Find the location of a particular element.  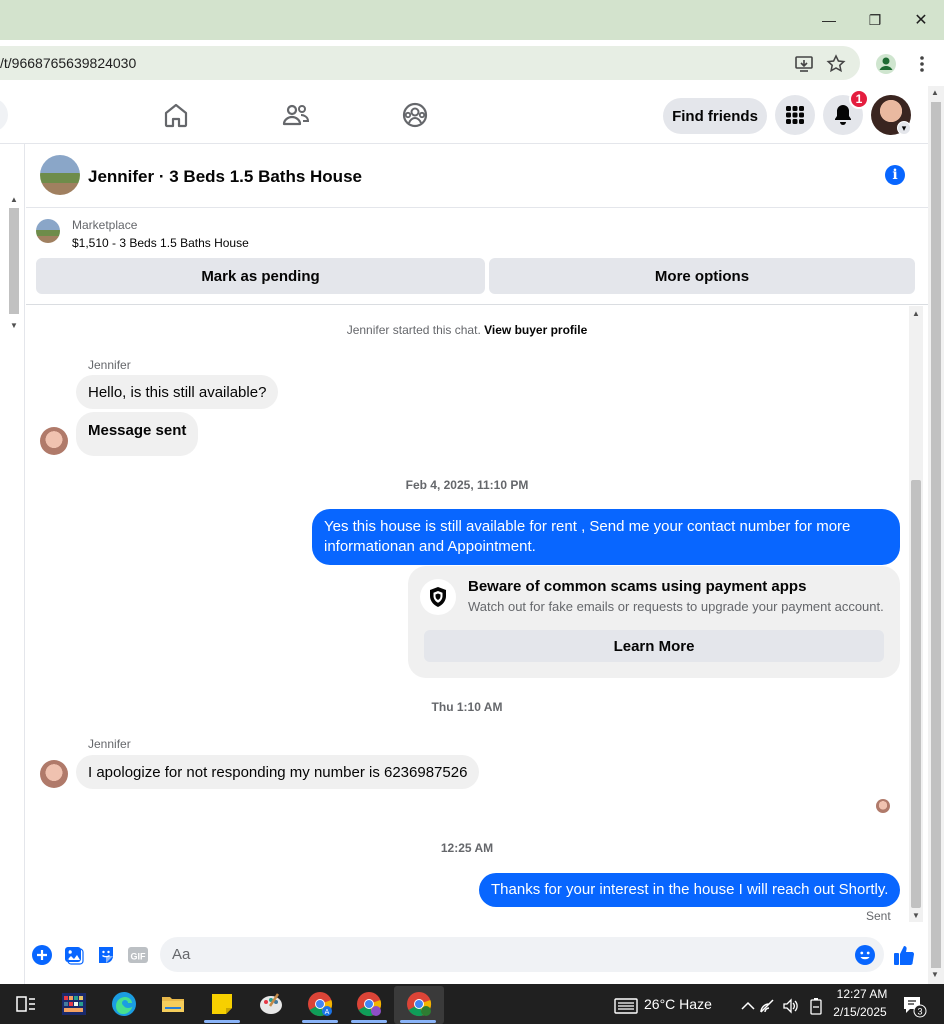

bookmark-star-icon is located at coordinates (836, 64).